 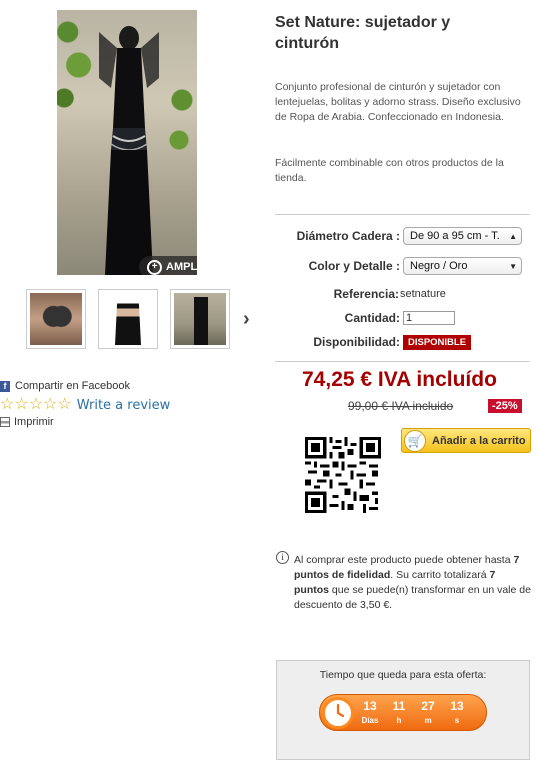 What do you see at coordinates (399, 706) in the screenshot?
I see `countdown-hours: 11` at bounding box center [399, 706].